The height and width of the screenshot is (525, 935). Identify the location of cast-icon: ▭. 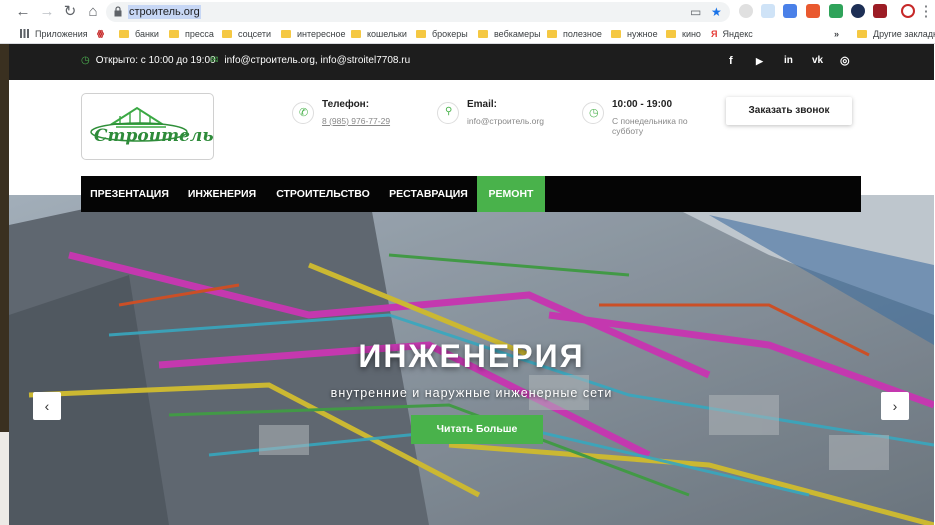
(695, 12).